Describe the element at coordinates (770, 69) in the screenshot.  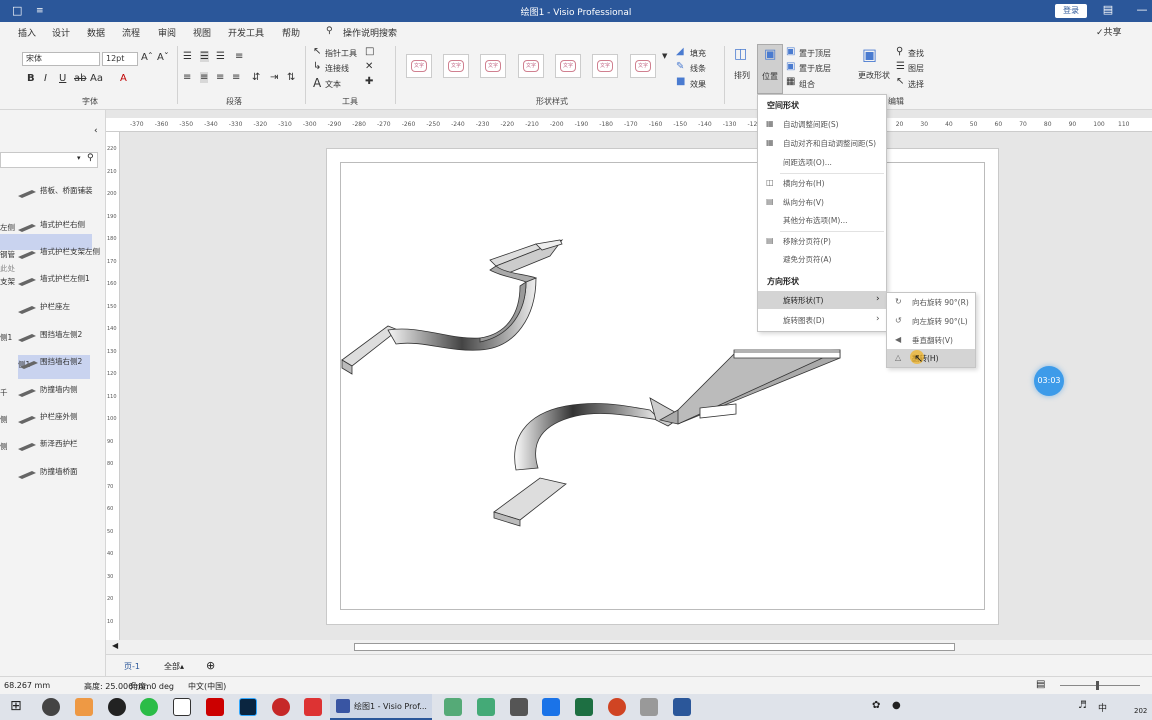
I see `position-button: ▣ 位置` at that location.